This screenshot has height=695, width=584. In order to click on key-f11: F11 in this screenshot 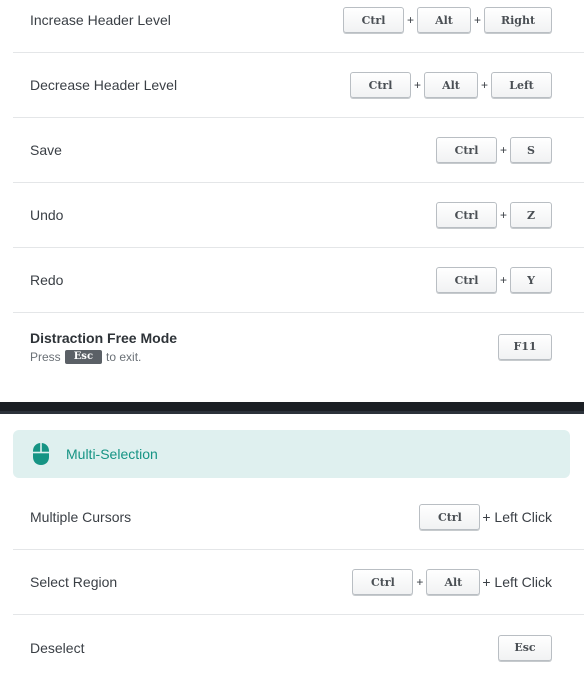, I will do `click(525, 346)`.